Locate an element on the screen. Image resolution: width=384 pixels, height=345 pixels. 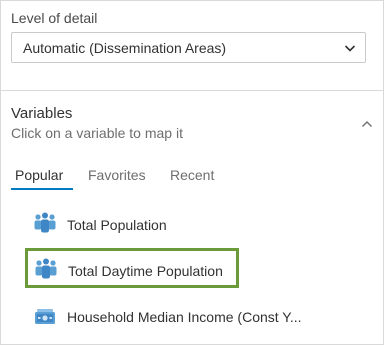
list-item-label: Total Daytime Population is located at coordinates (145, 271).